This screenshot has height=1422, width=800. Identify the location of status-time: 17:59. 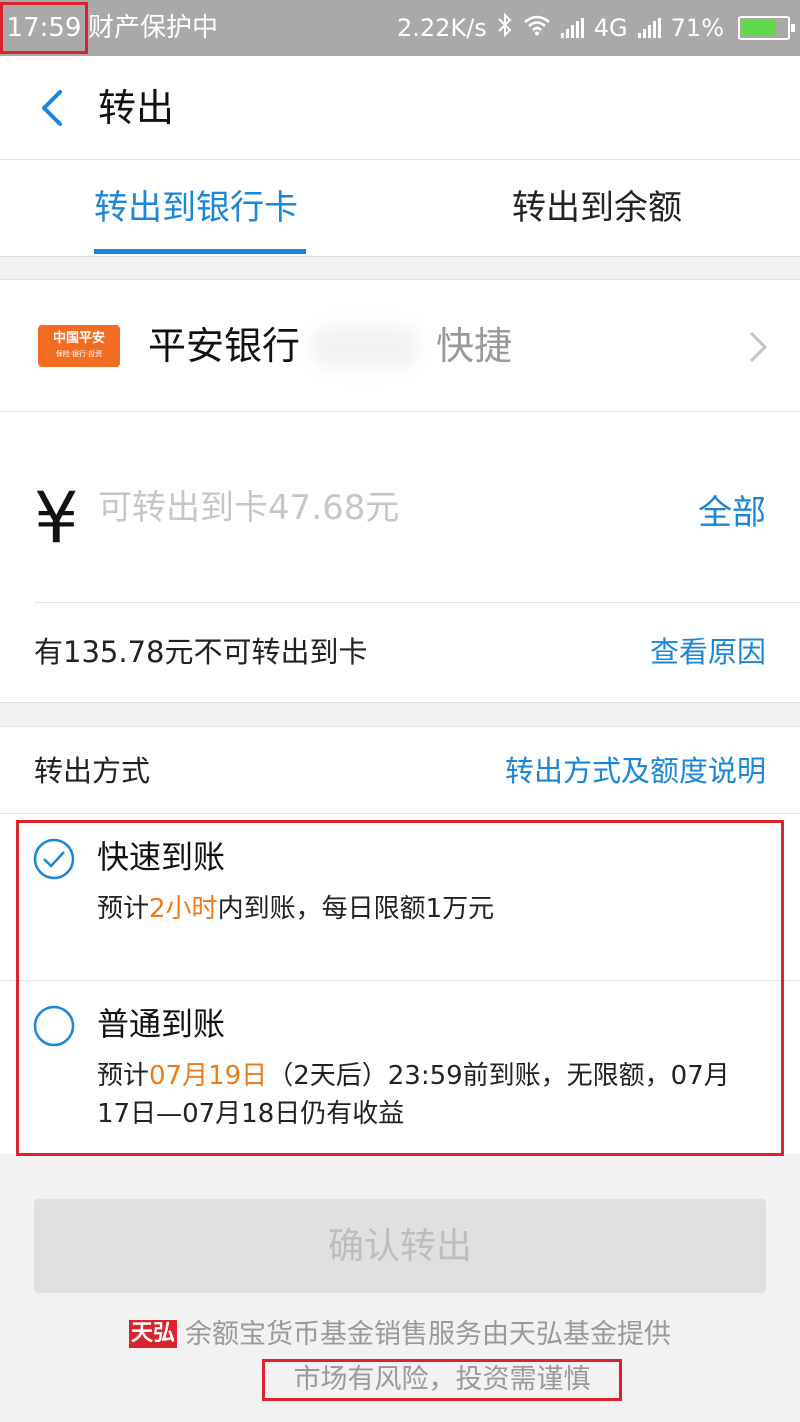
(44, 28).